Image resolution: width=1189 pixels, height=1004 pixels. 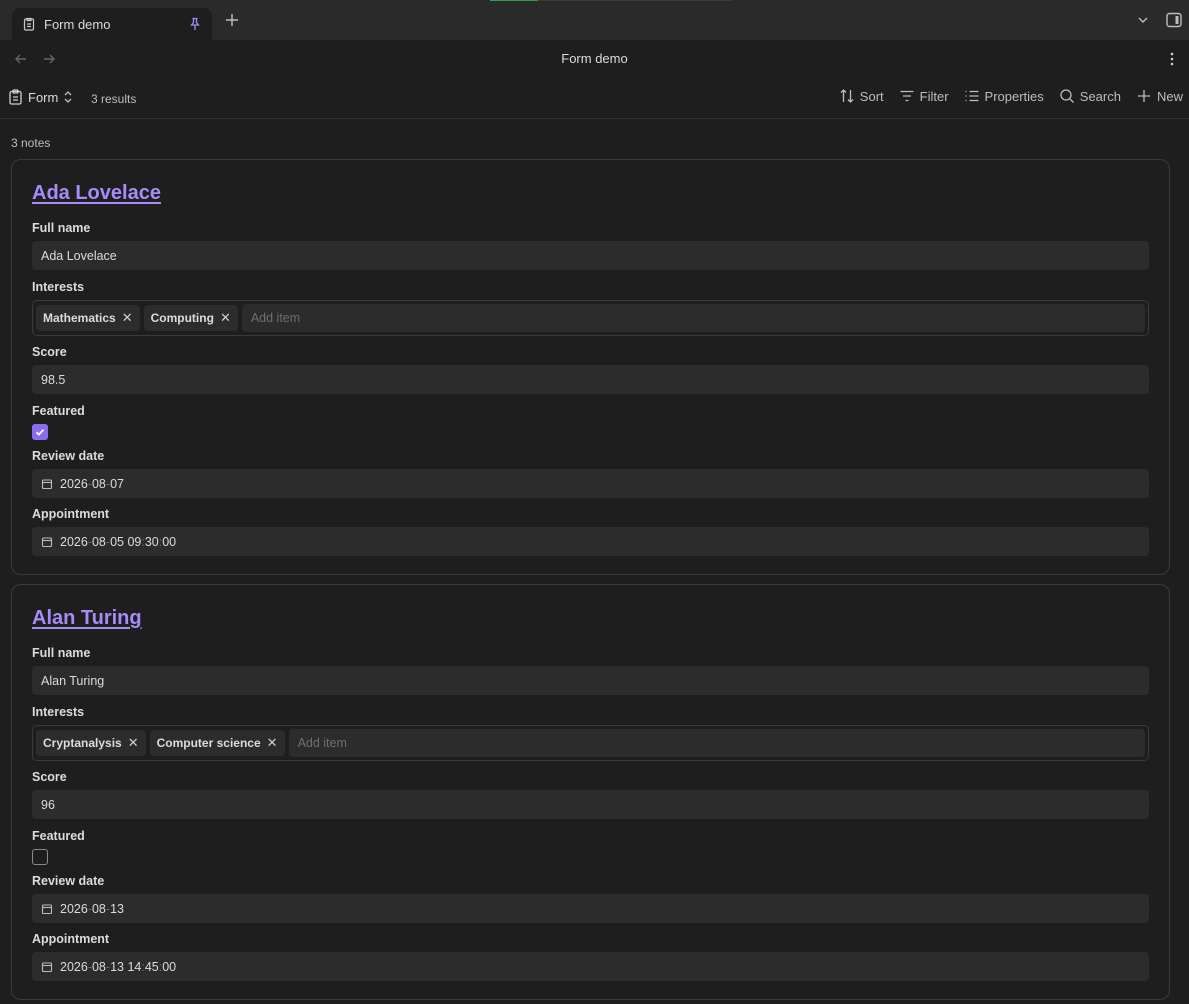 I want to click on search-button: Search, so click(x=1090, y=96).